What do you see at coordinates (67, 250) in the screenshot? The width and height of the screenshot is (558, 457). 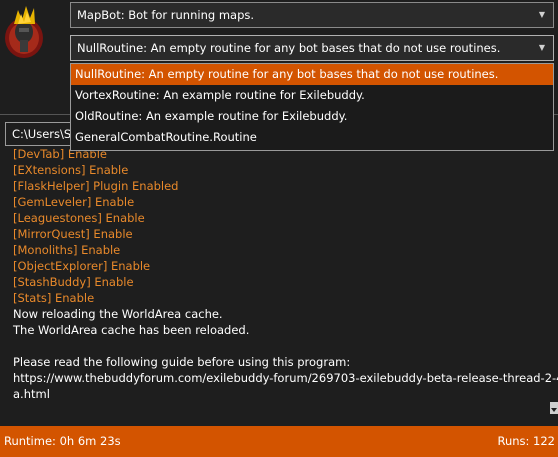 I see `log-line: [Monoliths] Enable` at bounding box center [67, 250].